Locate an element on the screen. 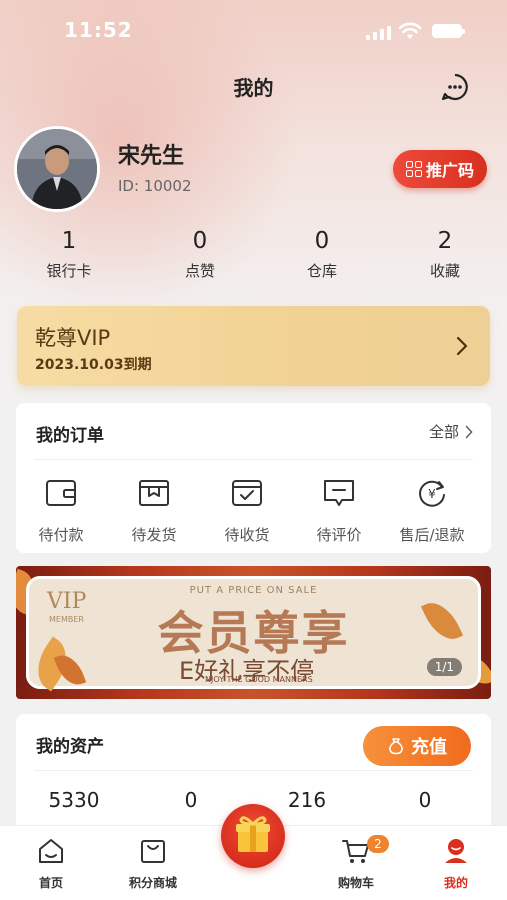  stat-label: 银行卡 is located at coordinates (69, 271).